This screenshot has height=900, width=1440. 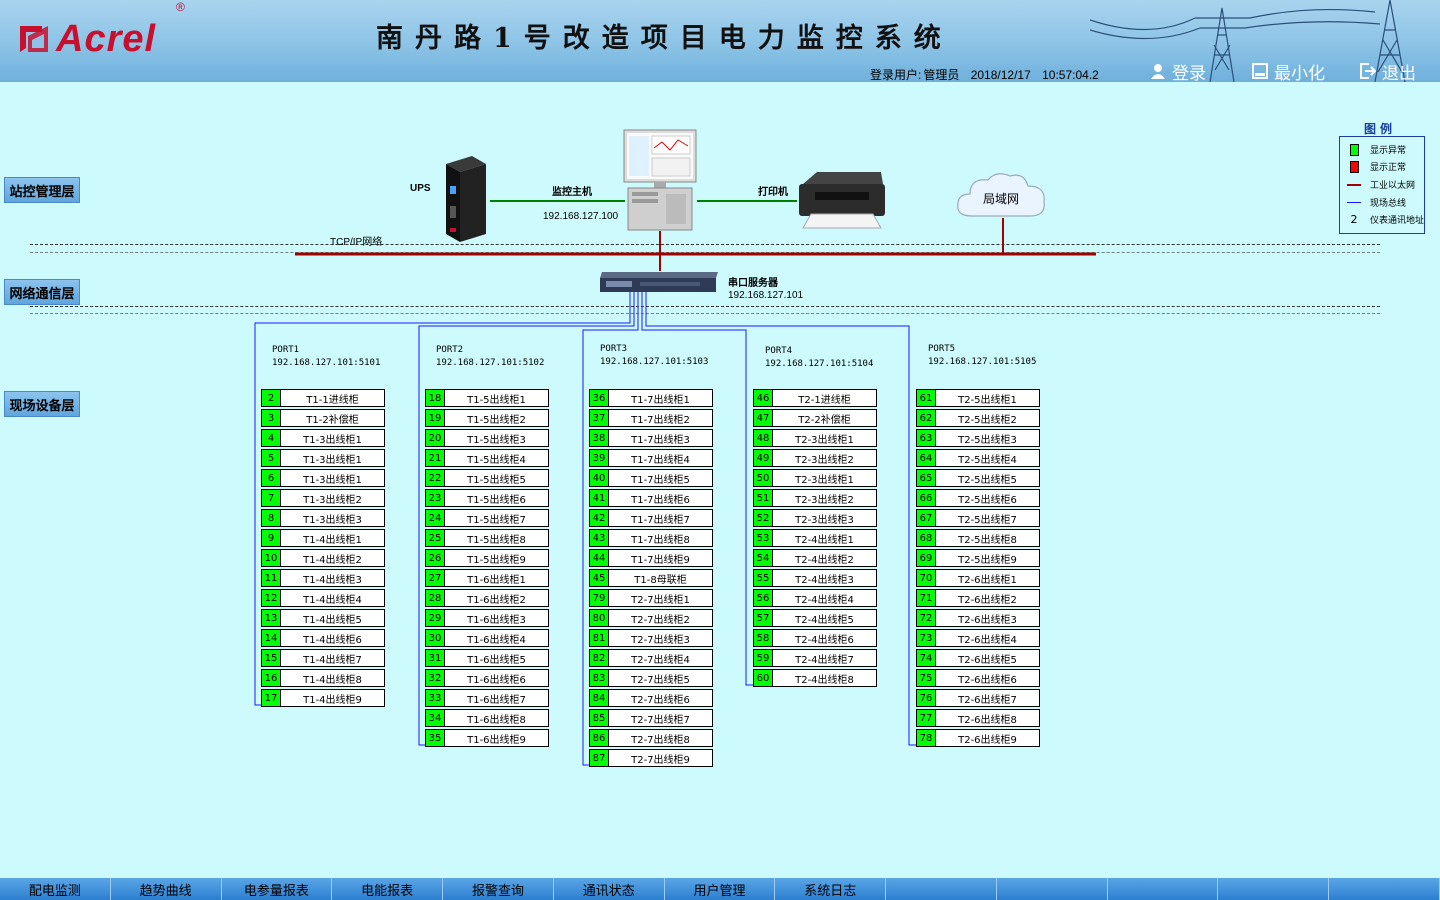 What do you see at coordinates (323, 538) in the screenshot?
I see `device-row: 9 T1-4出线柜1` at bounding box center [323, 538].